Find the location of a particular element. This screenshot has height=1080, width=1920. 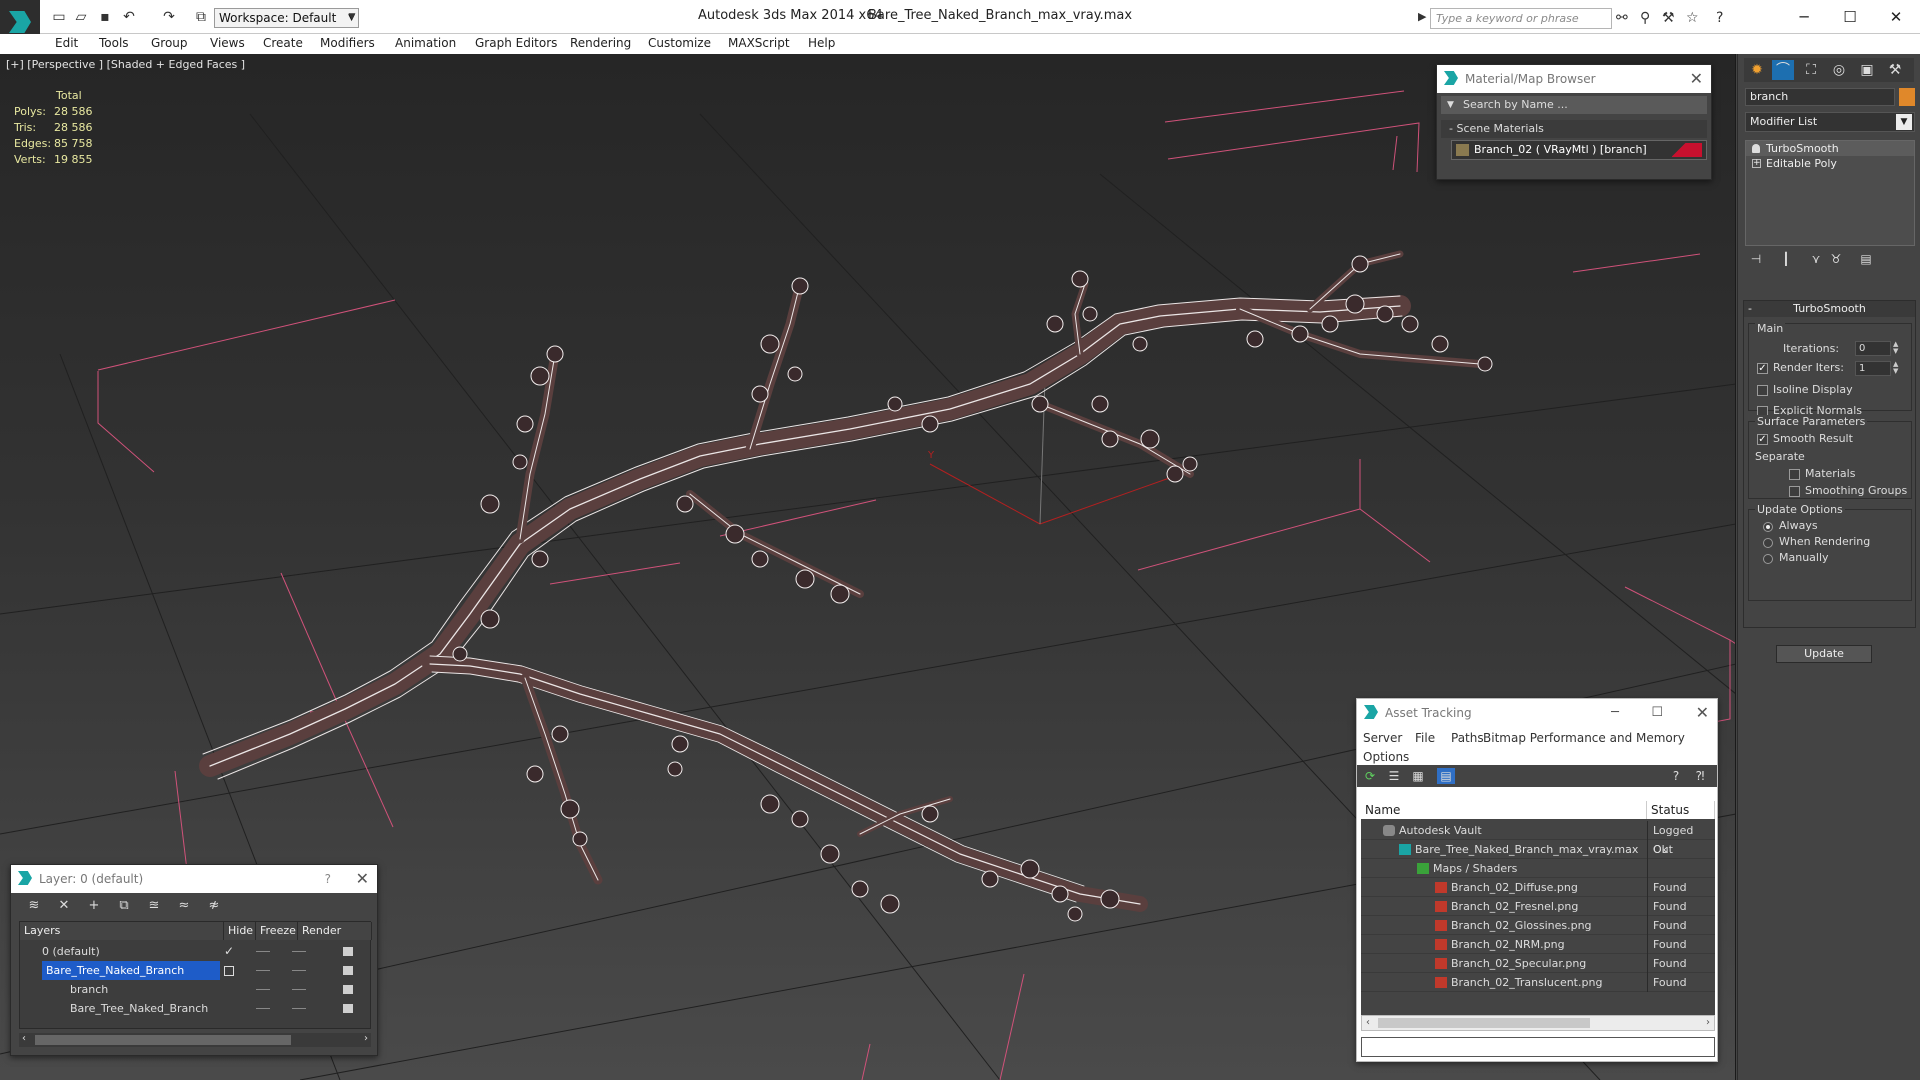

menu-paths: Paths is located at coordinates (1467, 738).